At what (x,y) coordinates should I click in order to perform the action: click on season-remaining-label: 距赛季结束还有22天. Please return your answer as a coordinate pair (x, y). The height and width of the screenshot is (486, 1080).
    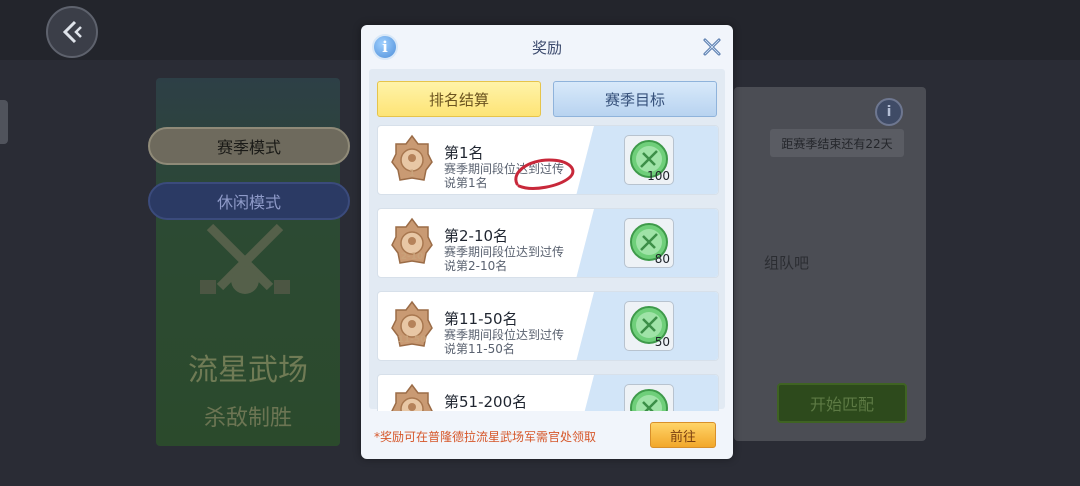
    Looking at the image, I should click on (837, 143).